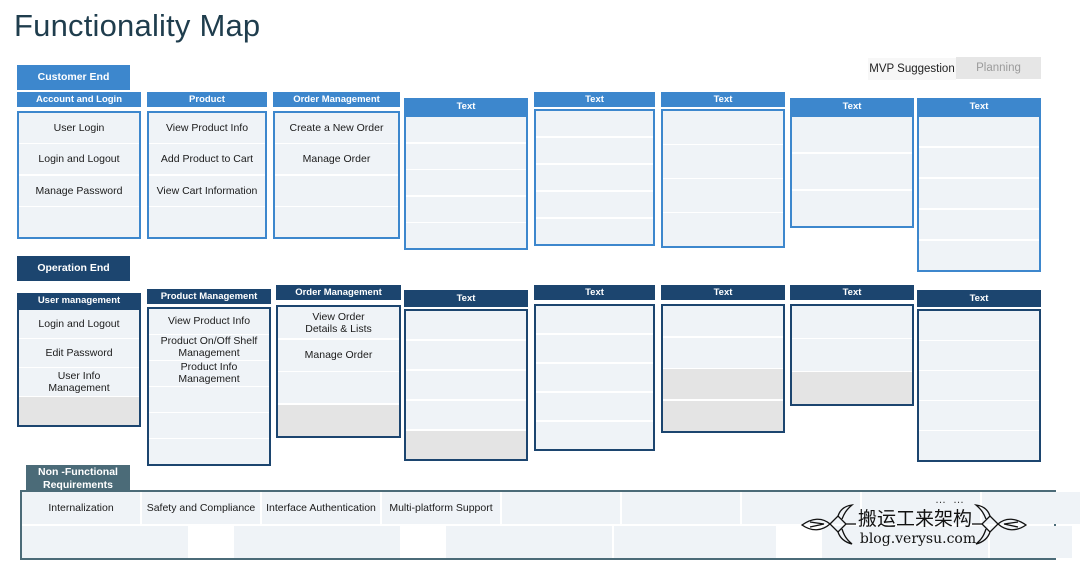 The image size is (1080, 572). Describe the element at coordinates (338, 323) in the screenshot. I see `card-row: View Order Details & Lists` at that location.